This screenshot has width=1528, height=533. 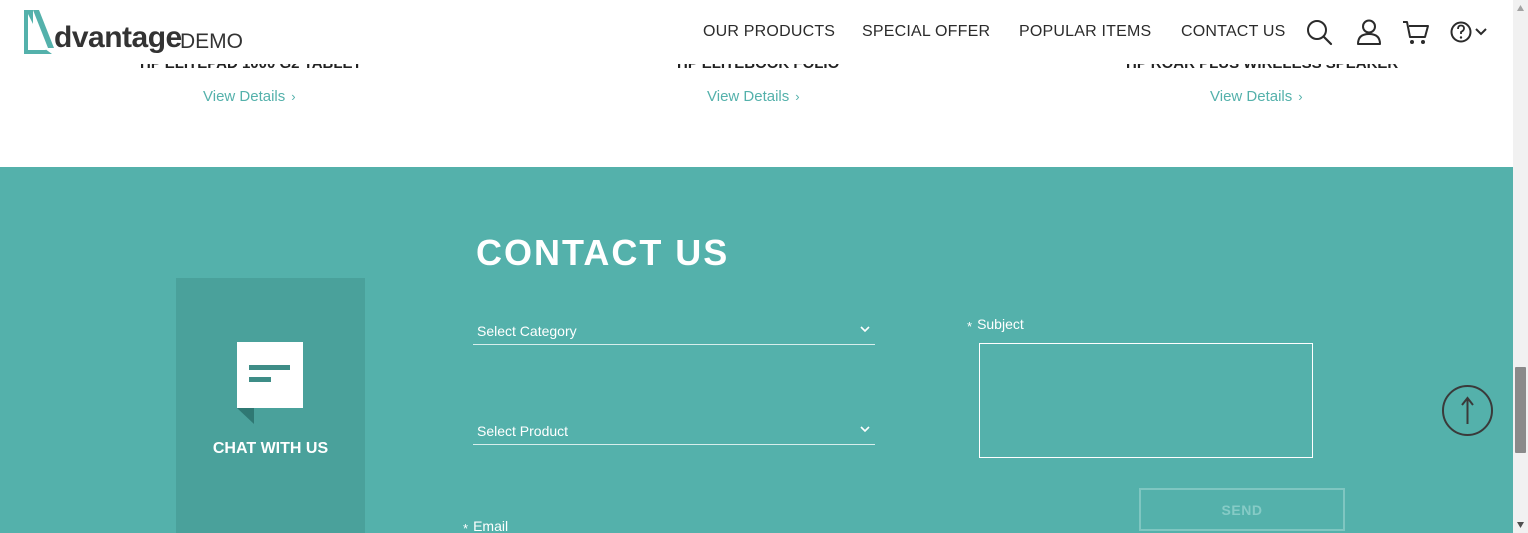 I want to click on nav-our-products: OUR PRODUCTS, so click(x=769, y=32).